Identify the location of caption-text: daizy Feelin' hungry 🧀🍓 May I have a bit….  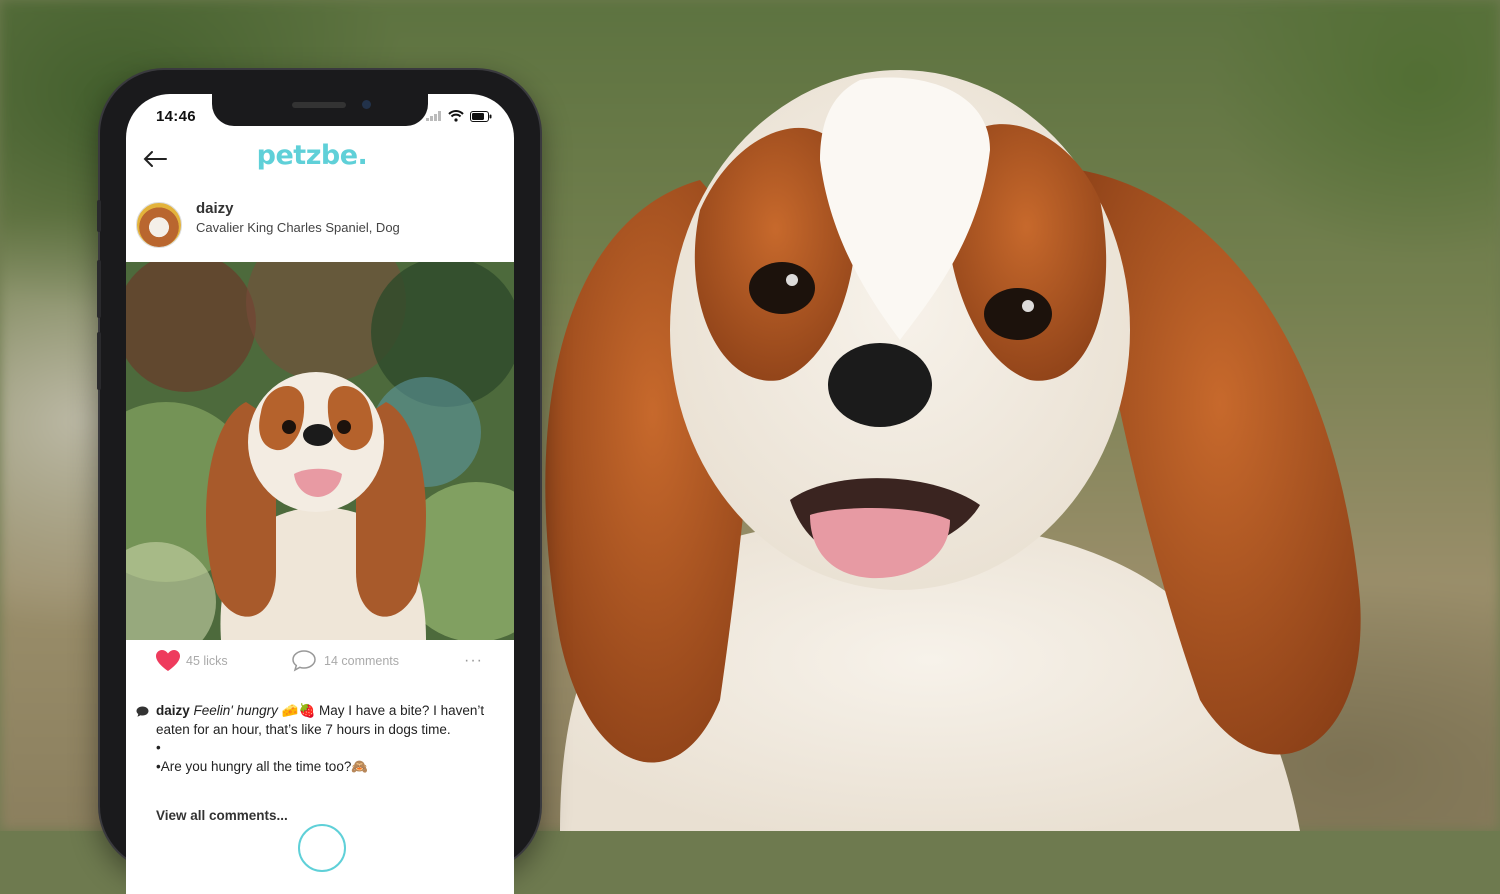
(316, 739).